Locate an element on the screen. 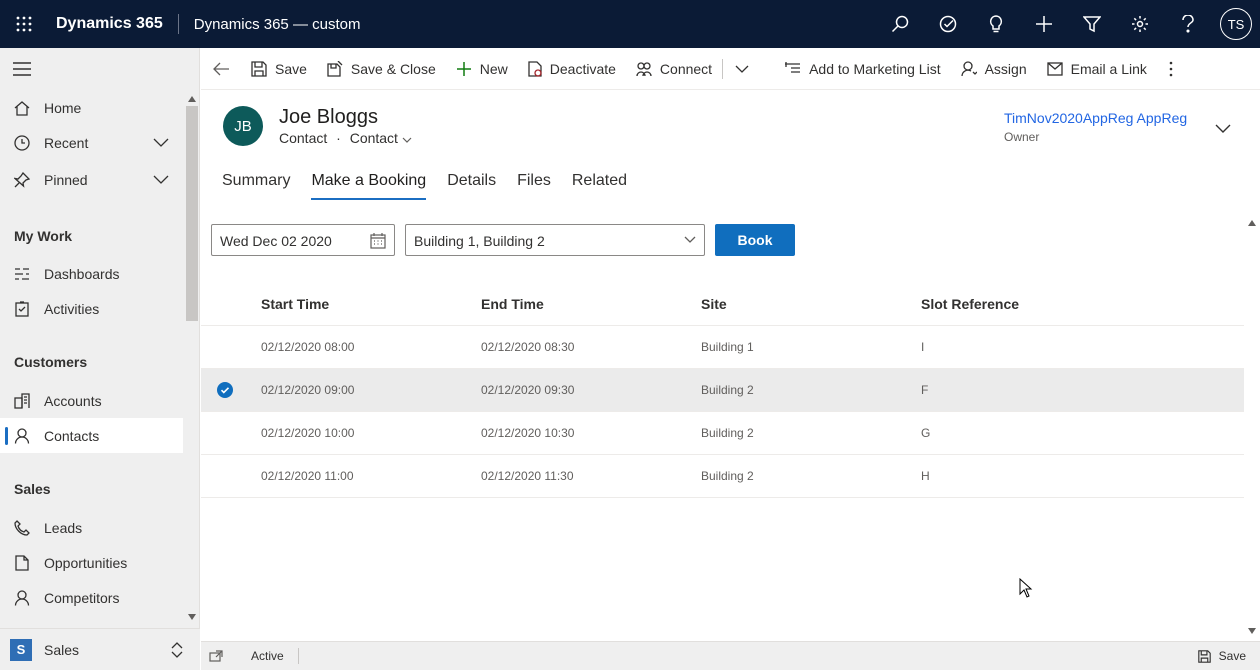 This screenshot has height=670, width=1260. sidebar-item-opportunities: Opportunities is located at coordinates (91, 562).